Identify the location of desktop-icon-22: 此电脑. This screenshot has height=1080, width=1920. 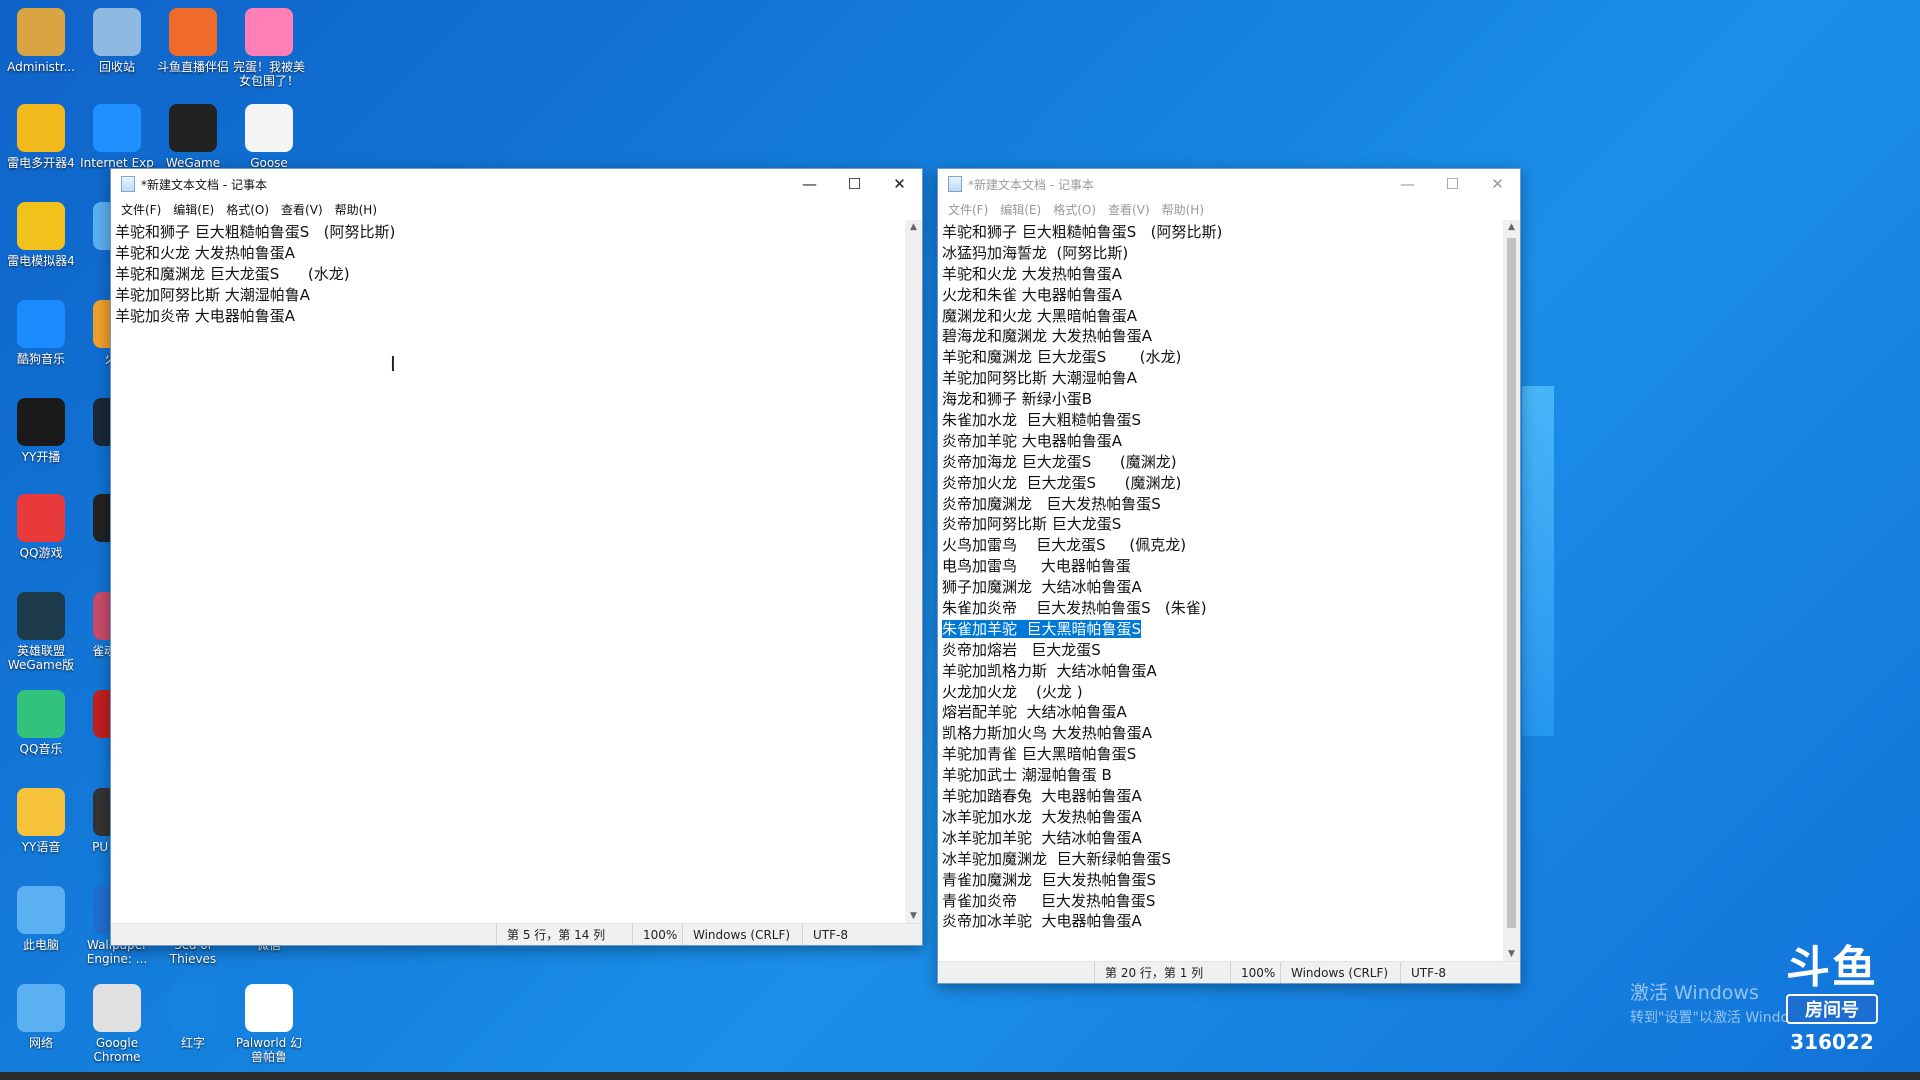
(41, 919).